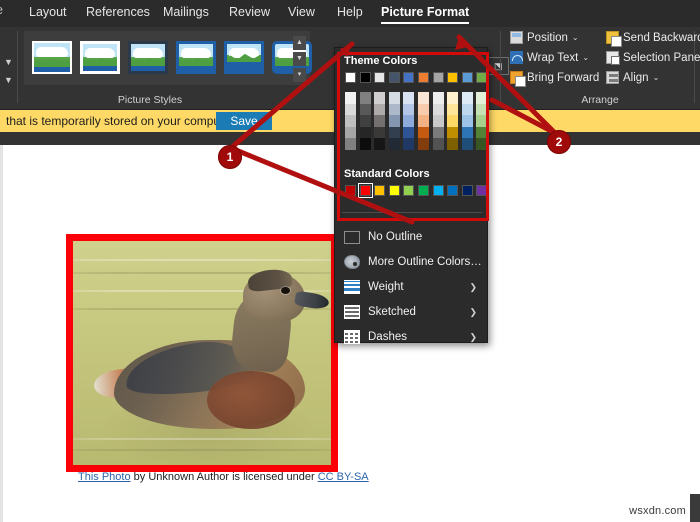  Describe the element at coordinates (8, 62) in the screenshot. I see `ribbon-scroll-up-icon: ▼` at that location.